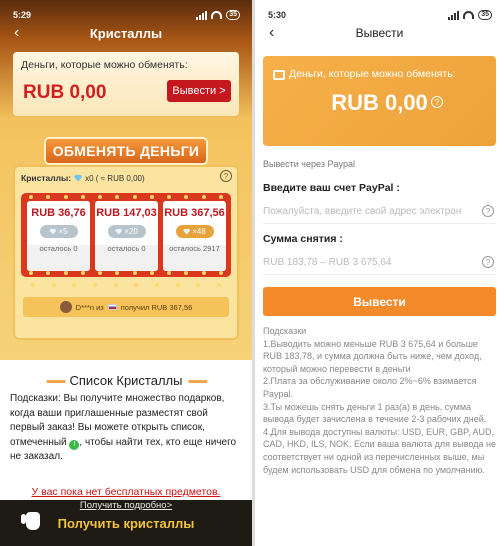  What do you see at coordinates (126, 151) in the screenshot?
I see `exchange-money-banner: ОБМЕНЯТЬ ДЕНЬГИ` at bounding box center [126, 151].